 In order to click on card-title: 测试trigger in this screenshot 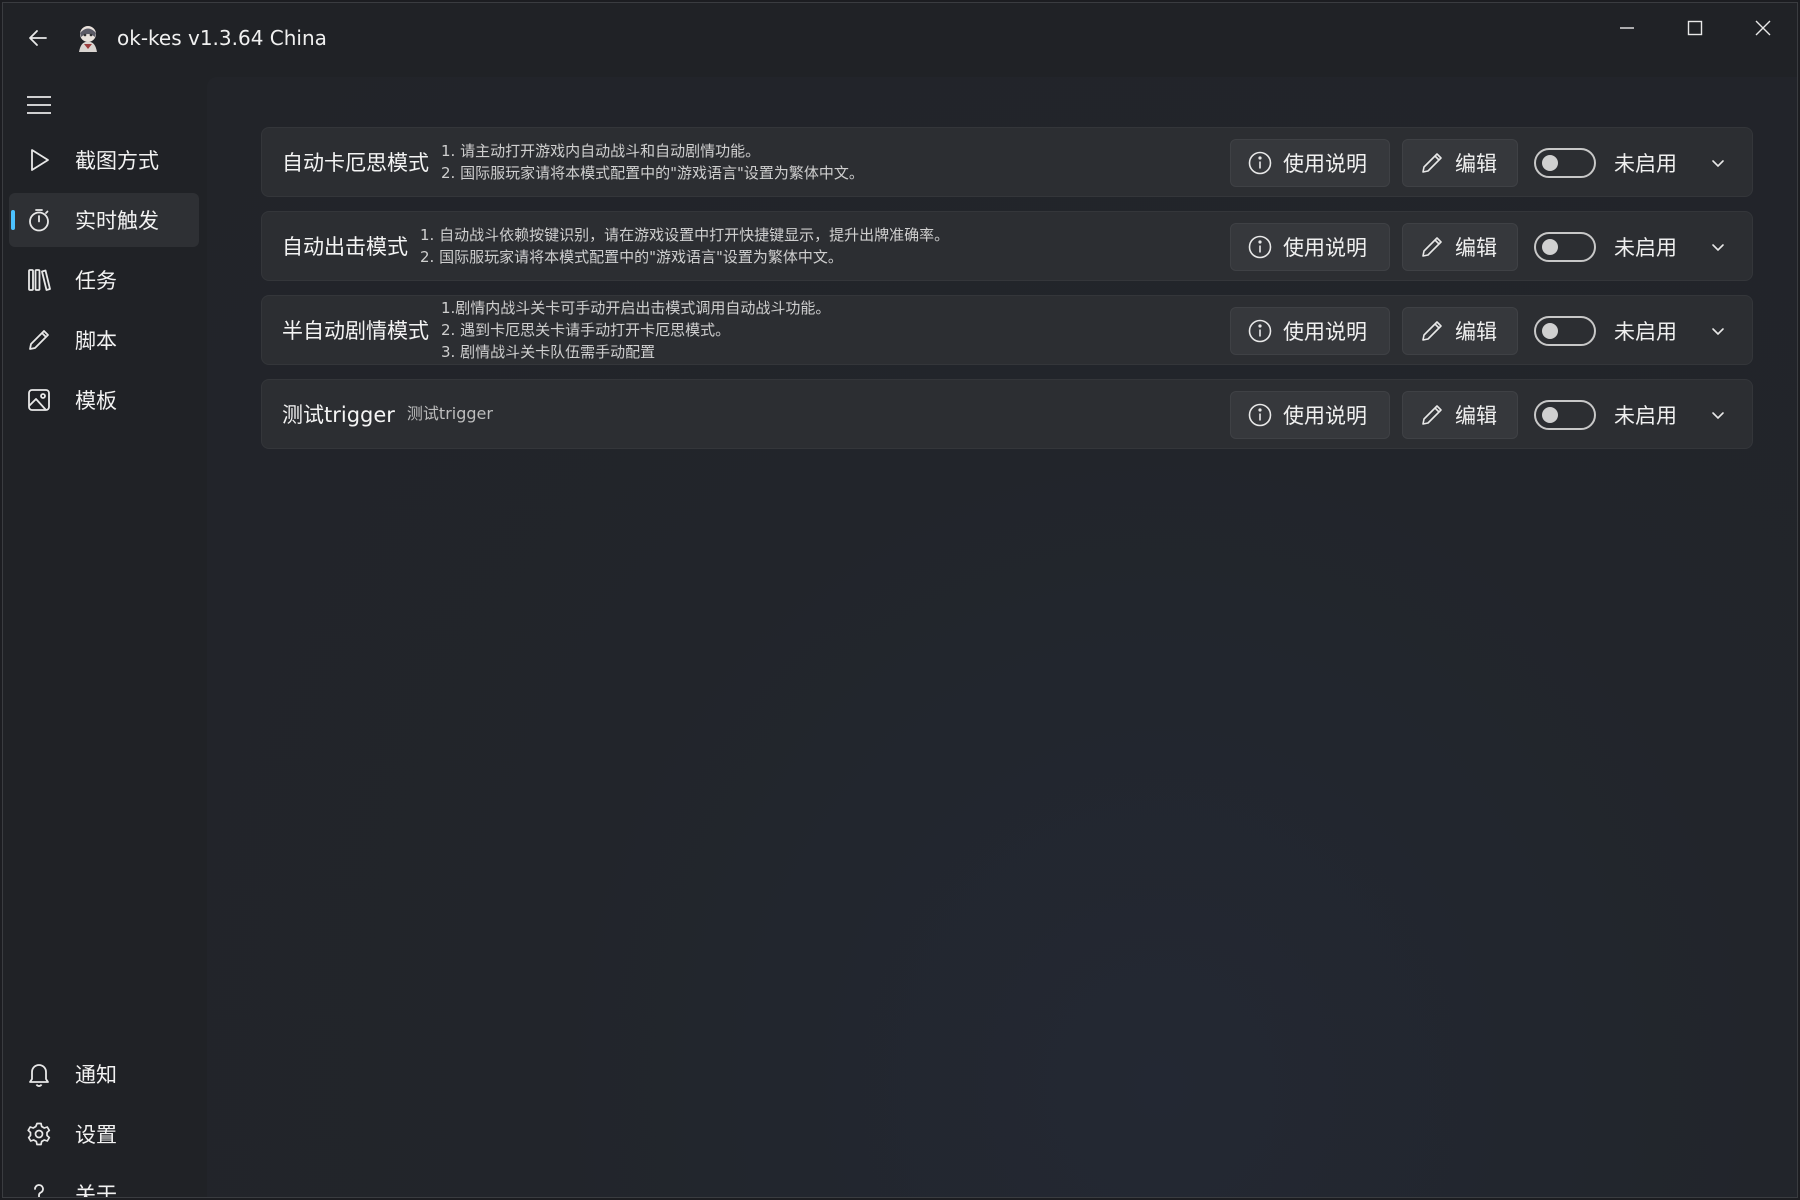, I will do `click(338, 415)`.